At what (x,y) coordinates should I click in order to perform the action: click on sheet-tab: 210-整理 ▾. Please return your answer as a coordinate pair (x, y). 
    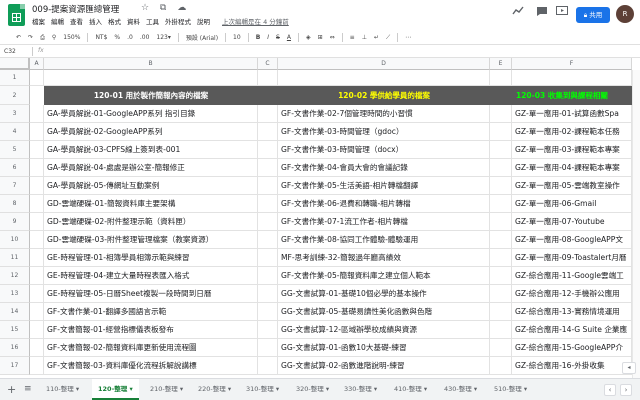
    Looking at the image, I should click on (166, 389).